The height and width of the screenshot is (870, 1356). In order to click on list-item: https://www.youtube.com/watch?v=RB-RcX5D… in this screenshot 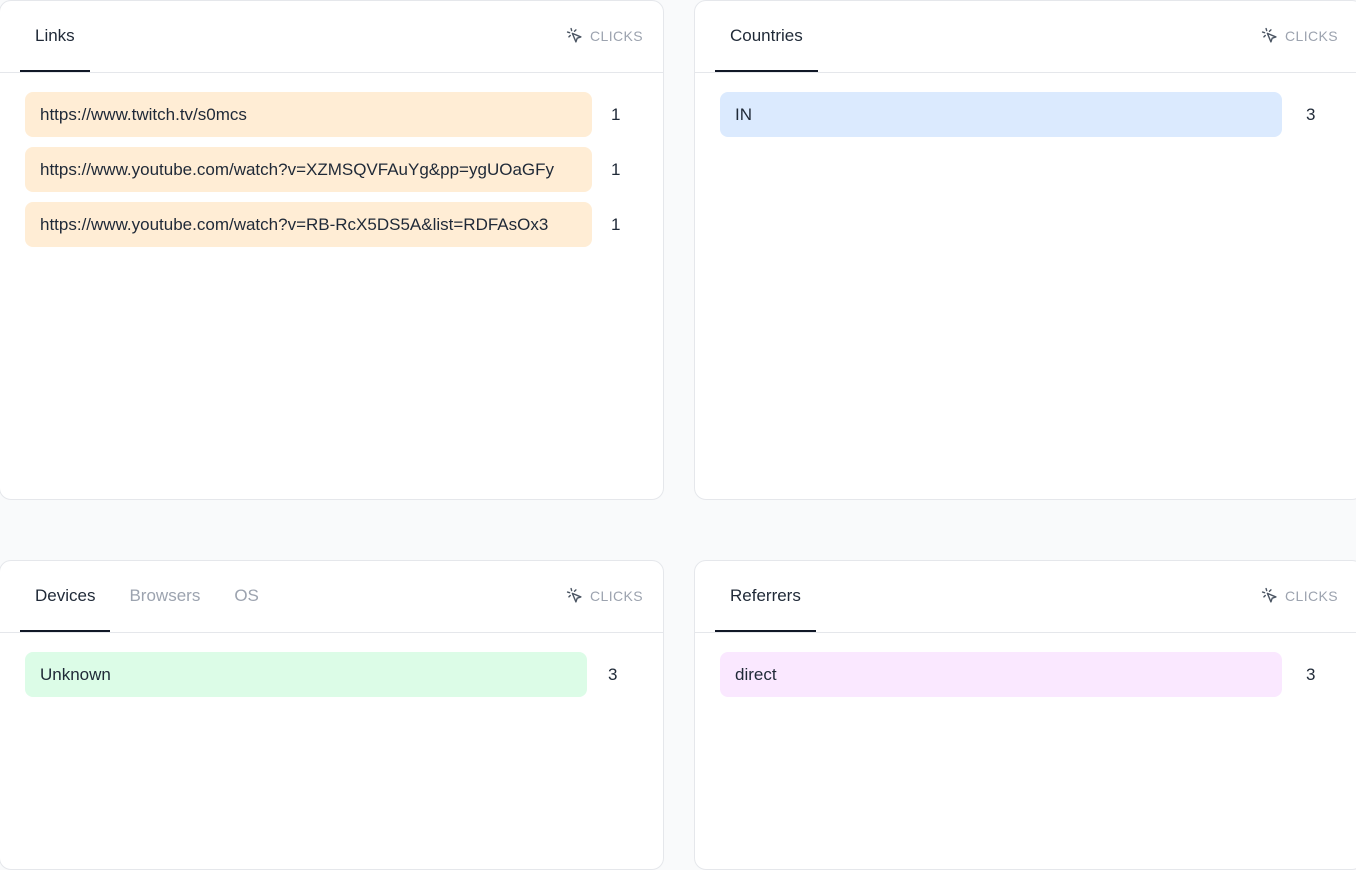, I will do `click(322, 224)`.